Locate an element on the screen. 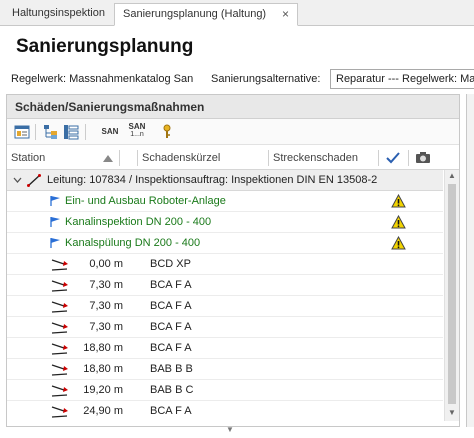 The image size is (474, 438). right-panel-edge is located at coordinates (470, 260).